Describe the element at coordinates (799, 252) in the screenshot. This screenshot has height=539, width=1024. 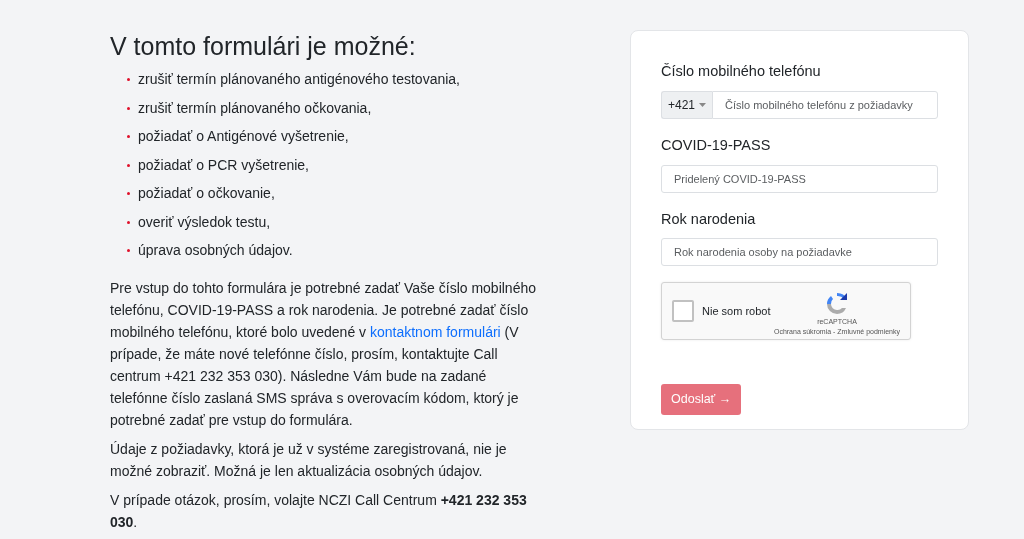
I see `text-input: Rok narodenia osoby na požiadavke` at that location.